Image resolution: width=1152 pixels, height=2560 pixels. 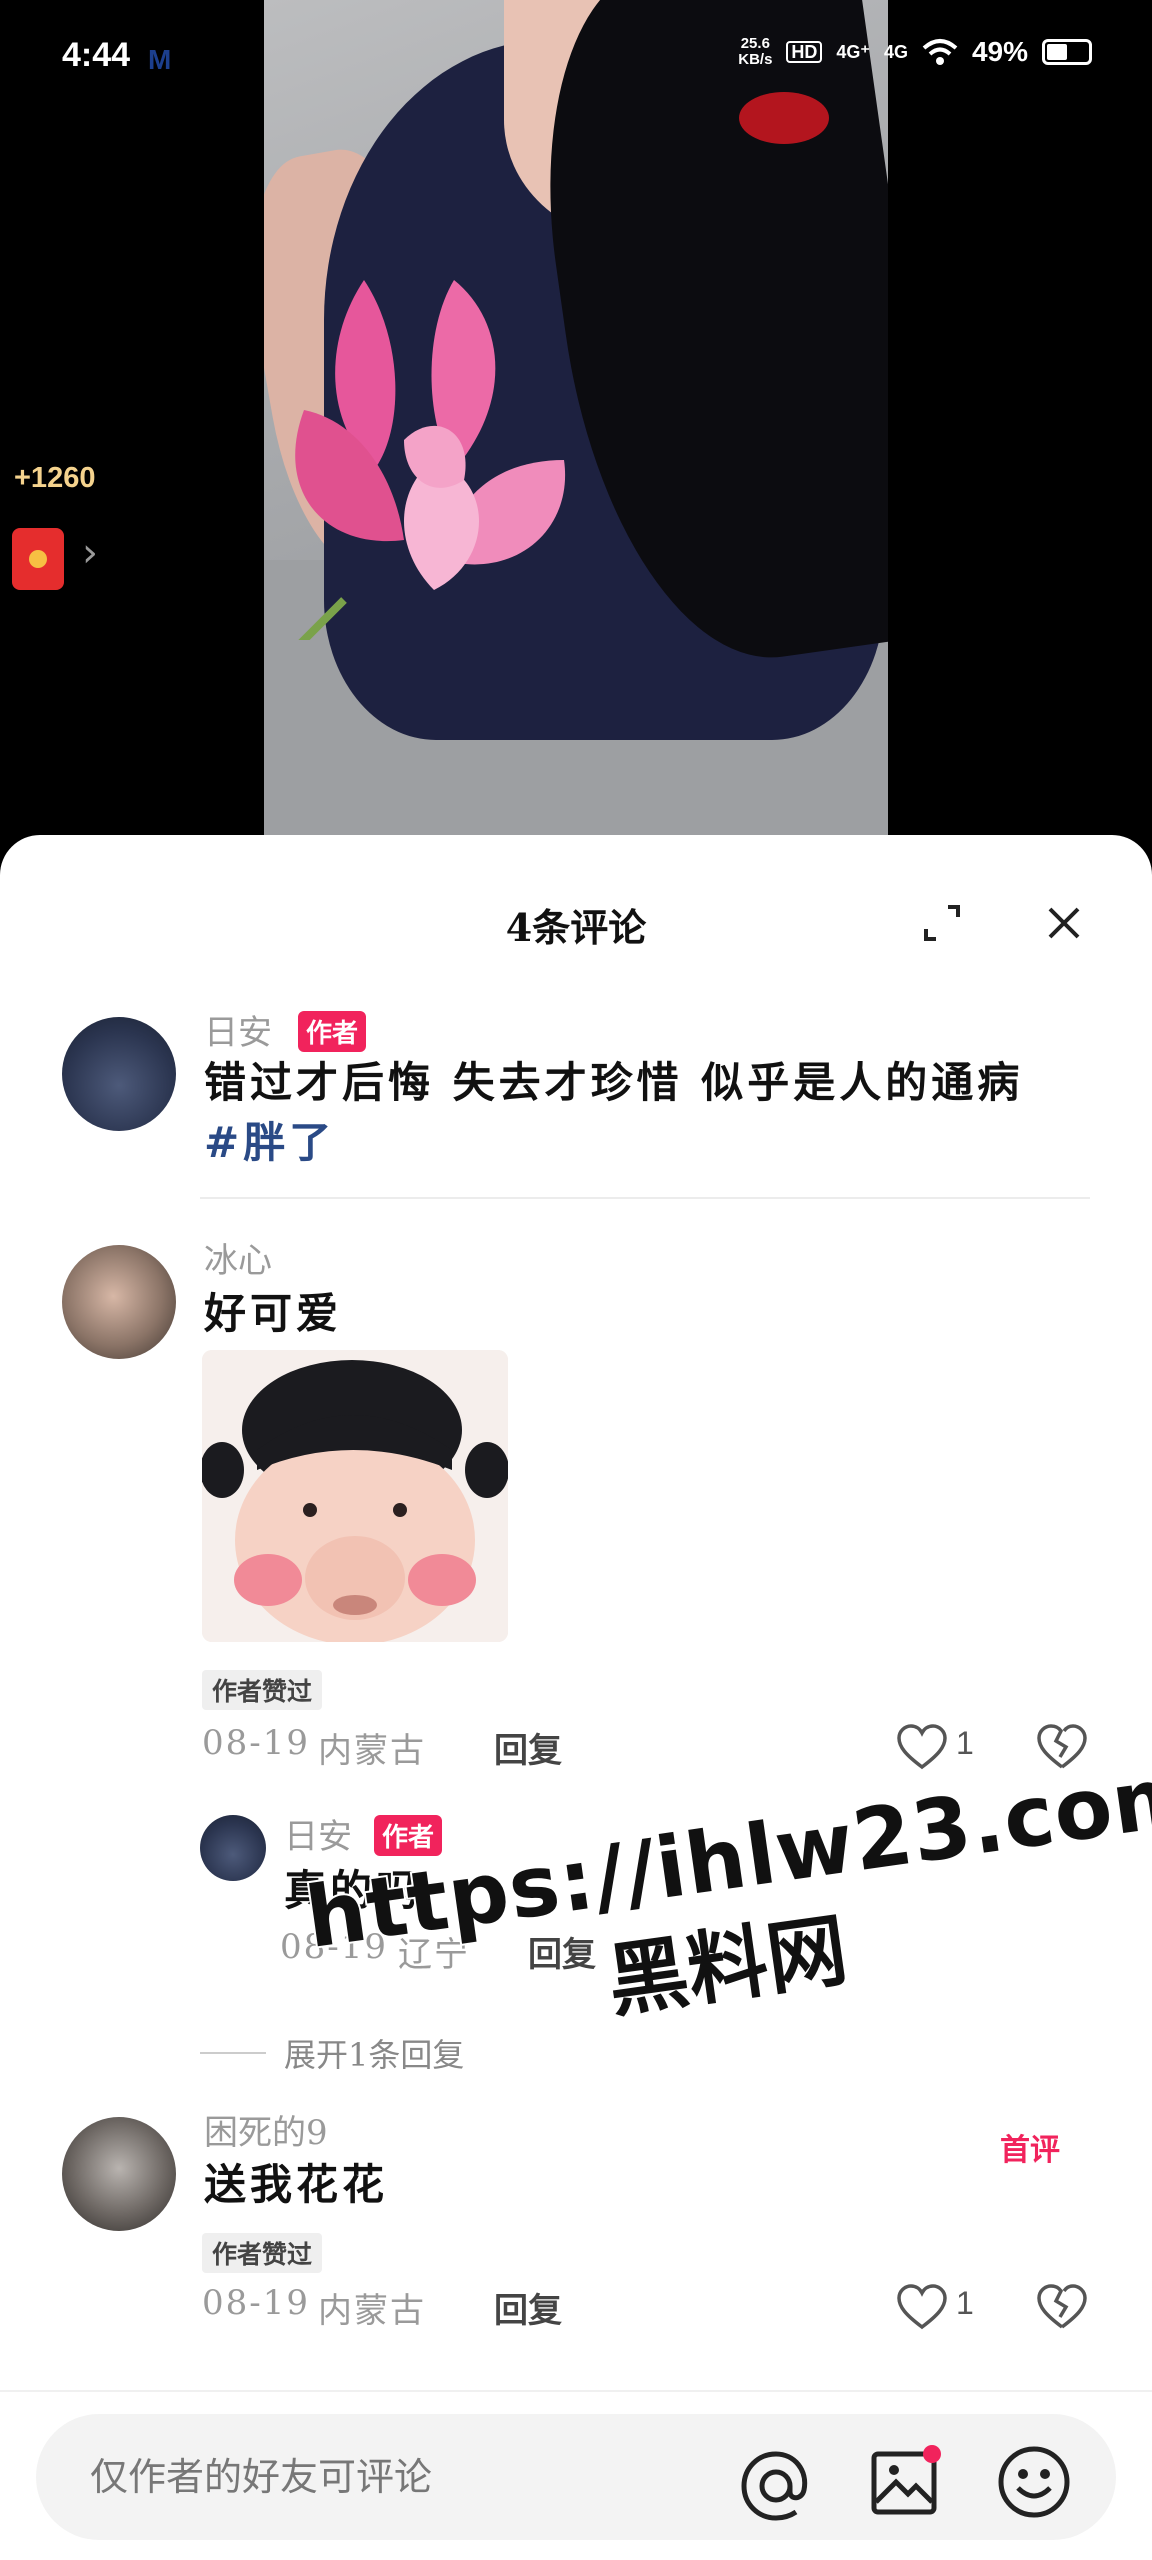 I want to click on comment-text: 送我花花, so click(x=296, y=2184).